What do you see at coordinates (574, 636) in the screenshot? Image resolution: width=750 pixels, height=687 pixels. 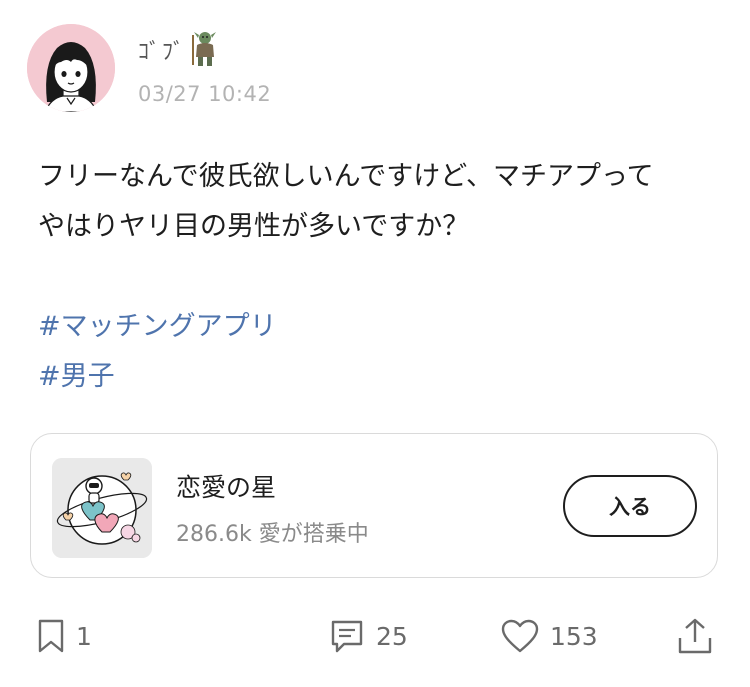 I see `like-count: 153` at bounding box center [574, 636].